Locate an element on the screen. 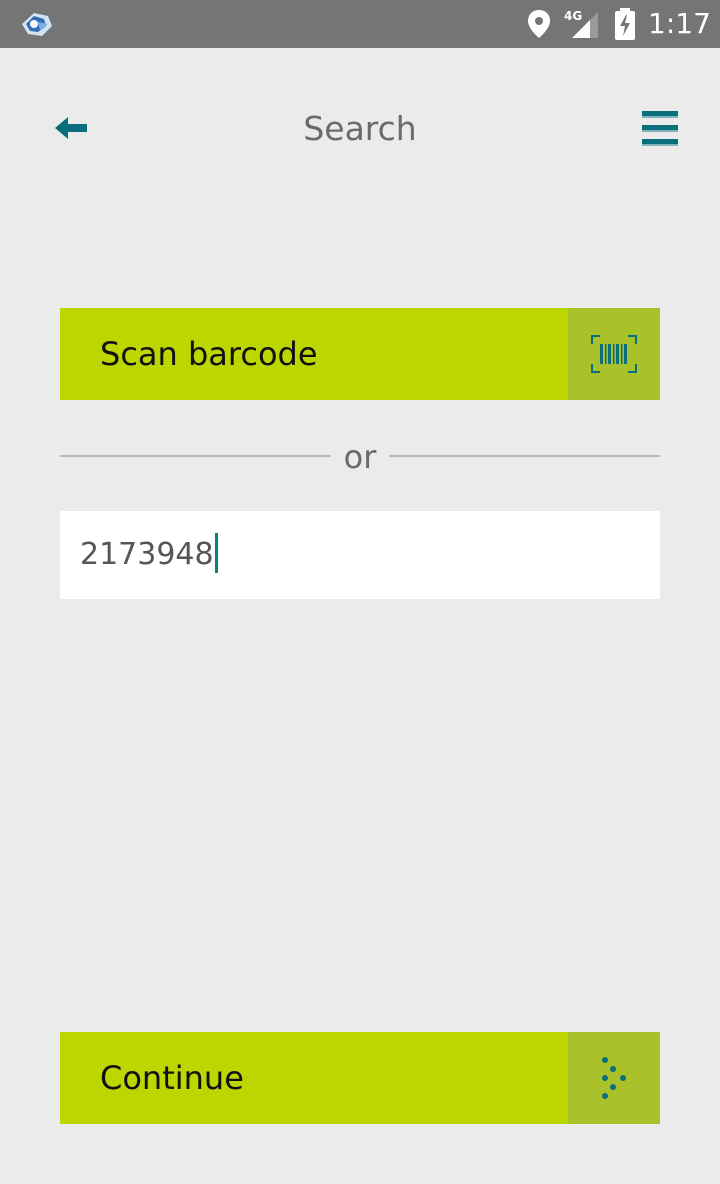 This screenshot has width=720, height=1184. menu-button is located at coordinates (660, 128).